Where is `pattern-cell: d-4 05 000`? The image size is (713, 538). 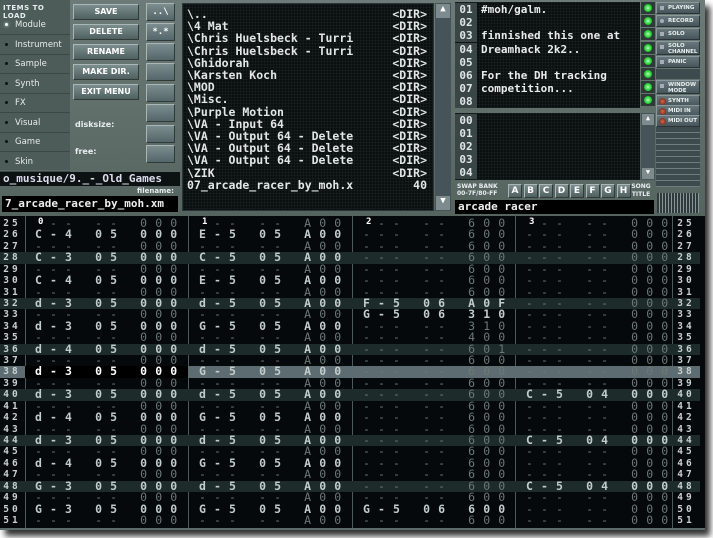
pattern-cell: d-4 05 000 is located at coordinates (106, 463).